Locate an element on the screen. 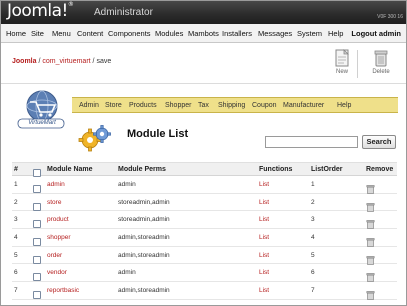 The image size is (407, 306). menu-content: Content is located at coordinates (90, 33).